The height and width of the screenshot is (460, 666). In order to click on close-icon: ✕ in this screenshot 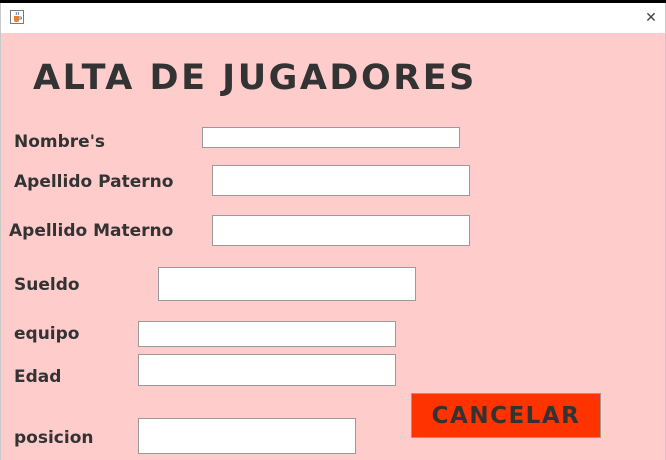, I will do `click(651, 18)`.